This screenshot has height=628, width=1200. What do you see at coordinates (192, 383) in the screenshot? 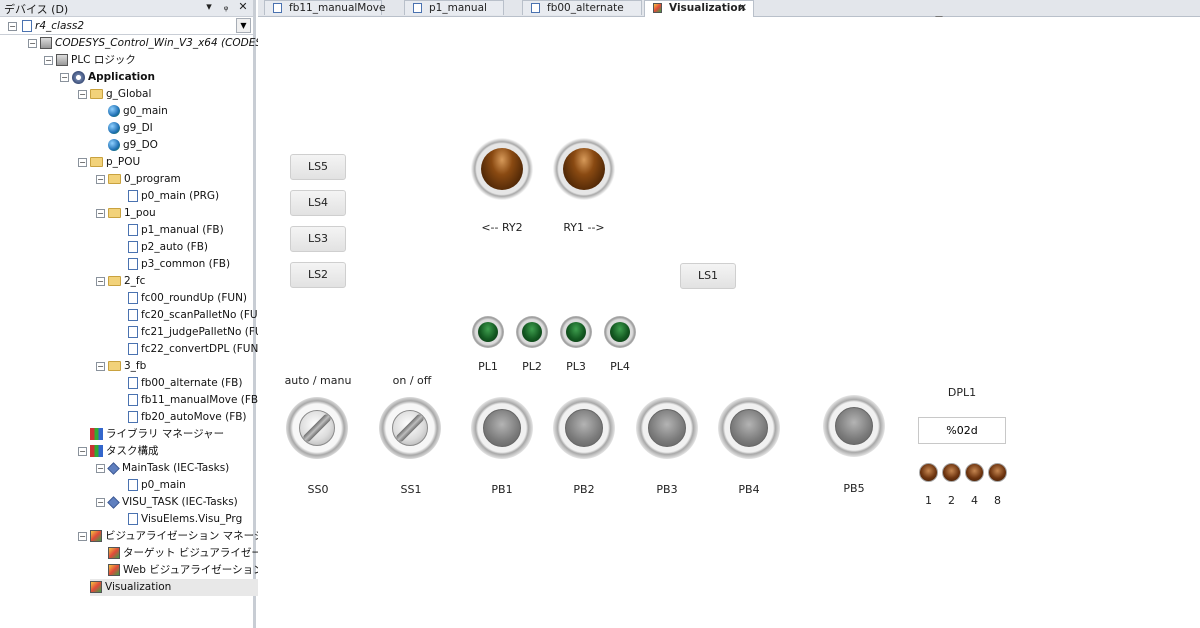
I see `tree-item-label: fb00_alternate (FB)` at bounding box center [192, 383].